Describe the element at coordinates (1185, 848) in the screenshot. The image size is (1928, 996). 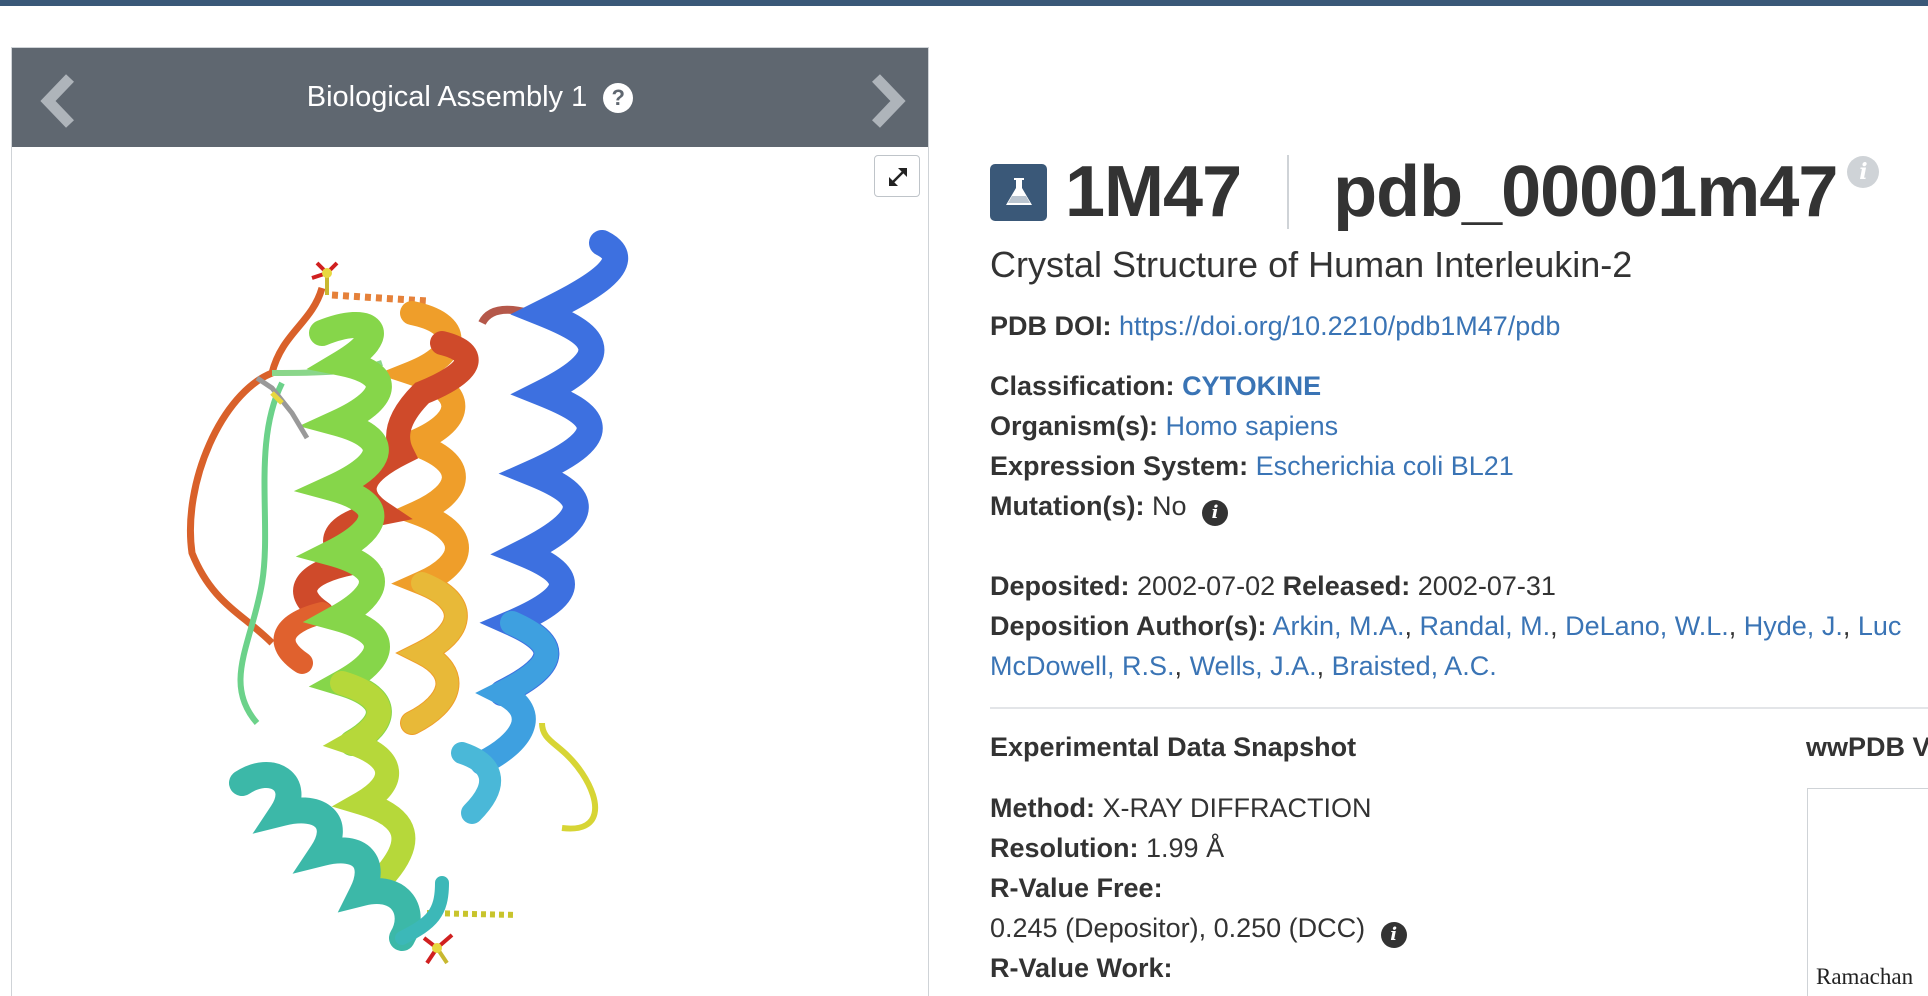
I see `resolution-value: 1.99 Å` at that location.